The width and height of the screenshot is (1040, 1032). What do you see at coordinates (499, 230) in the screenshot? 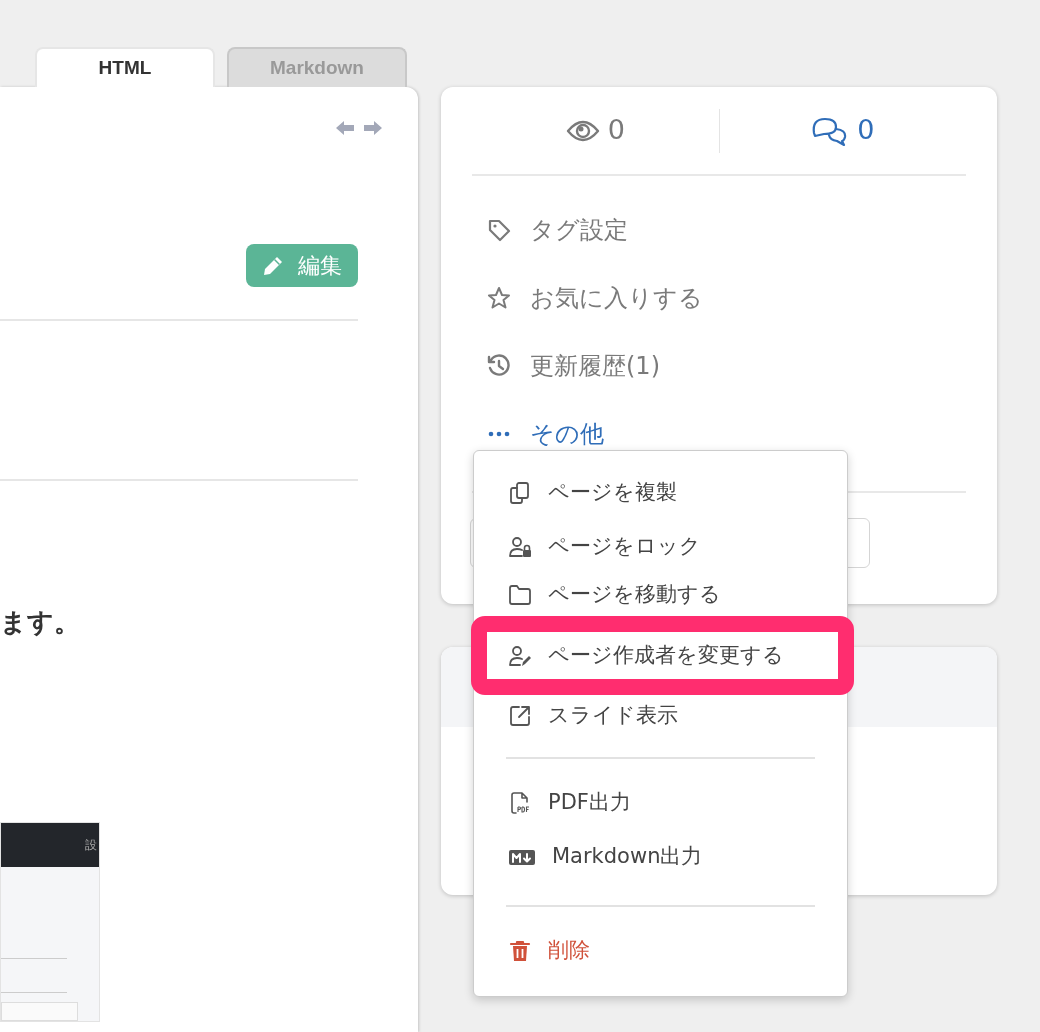
I see `tag-icon` at bounding box center [499, 230].